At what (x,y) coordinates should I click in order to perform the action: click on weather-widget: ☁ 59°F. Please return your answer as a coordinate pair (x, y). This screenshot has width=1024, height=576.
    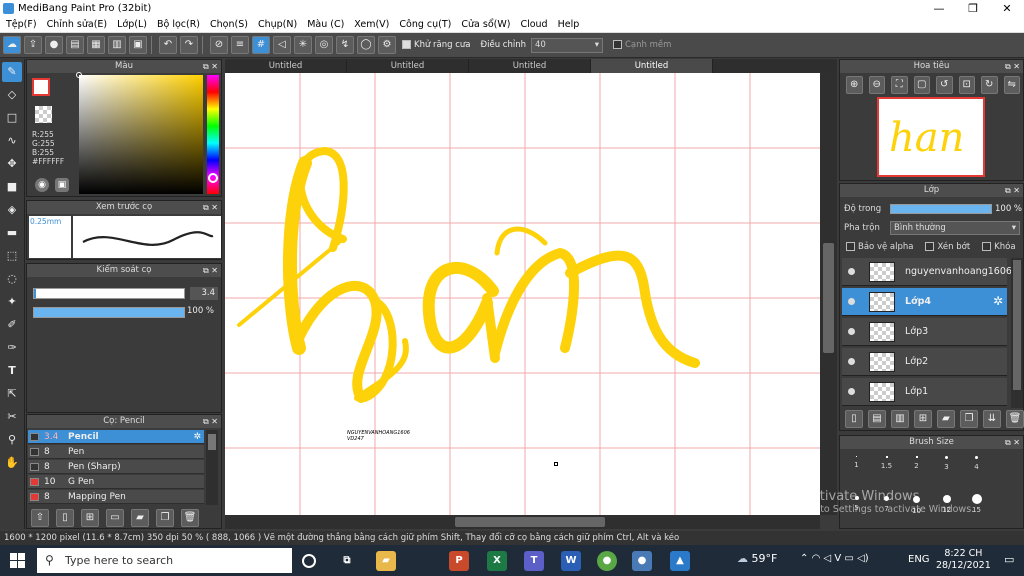
    Looking at the image, I should click on (757, 558).